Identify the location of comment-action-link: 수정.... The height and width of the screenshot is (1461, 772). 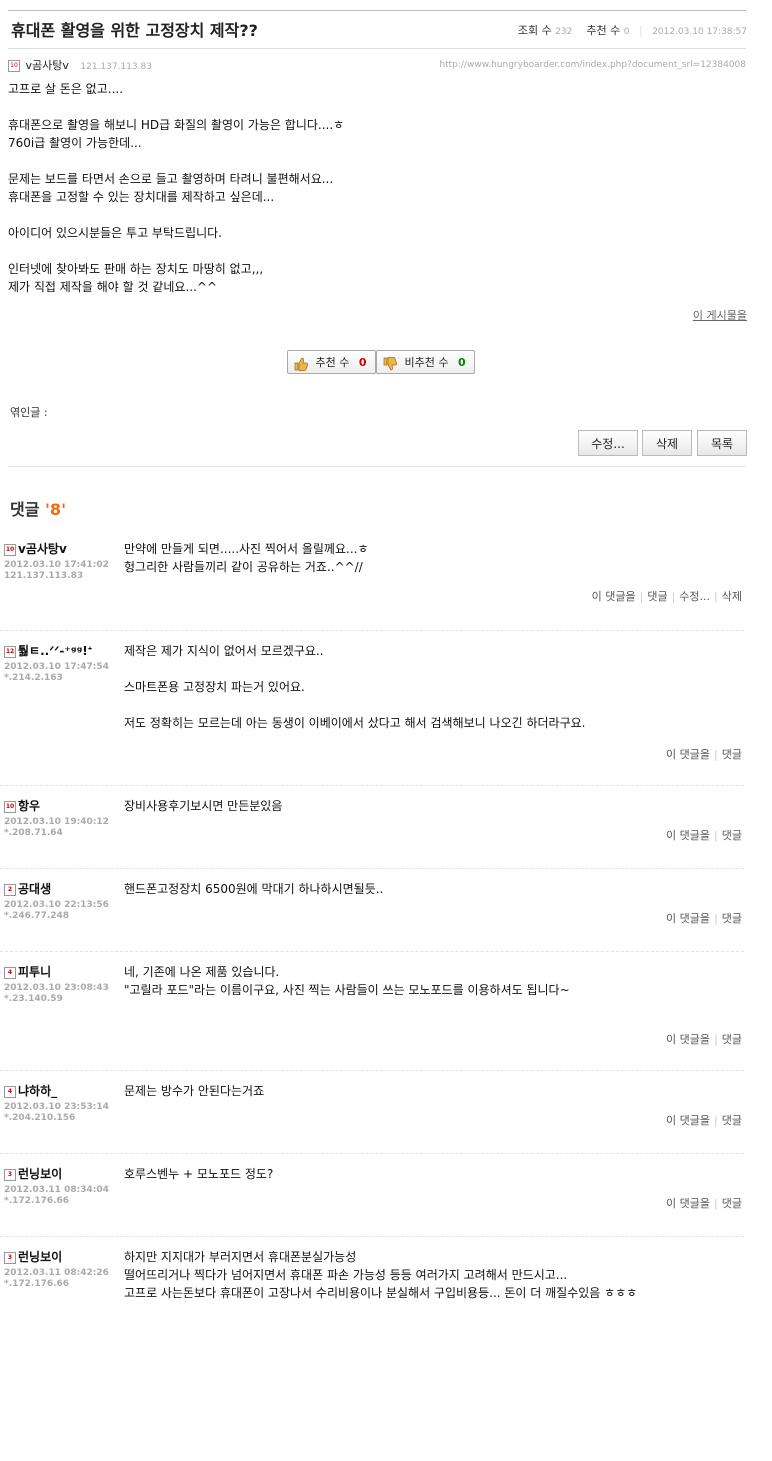
(694, 596).